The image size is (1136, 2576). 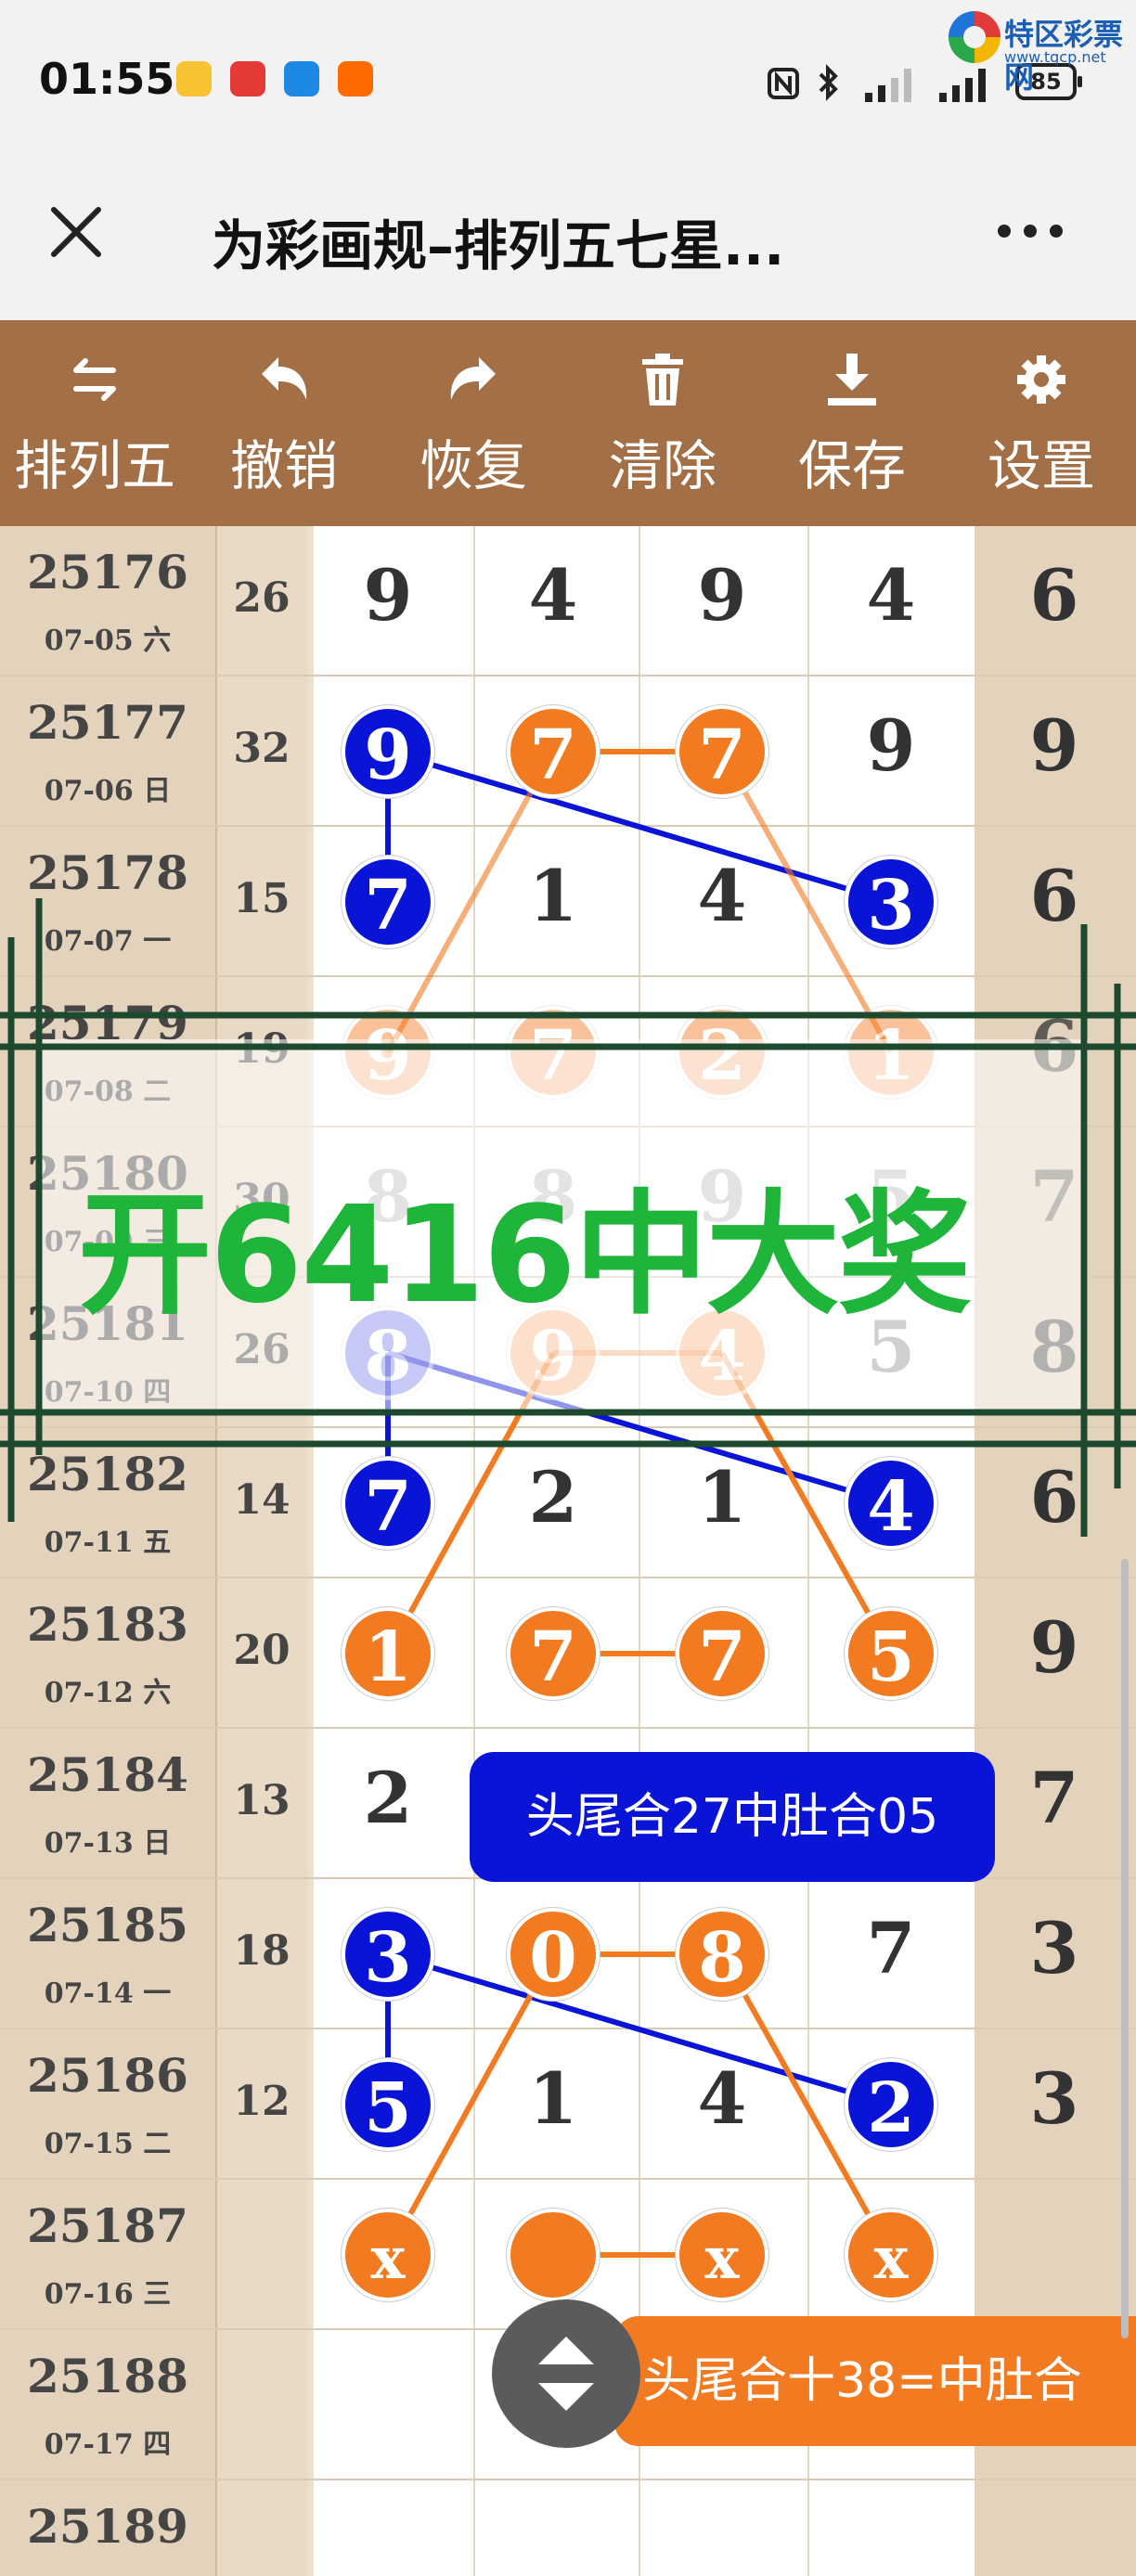 I want to click on overlay-promo-text: 开6416中大奖, so click(x=525, y=1255).